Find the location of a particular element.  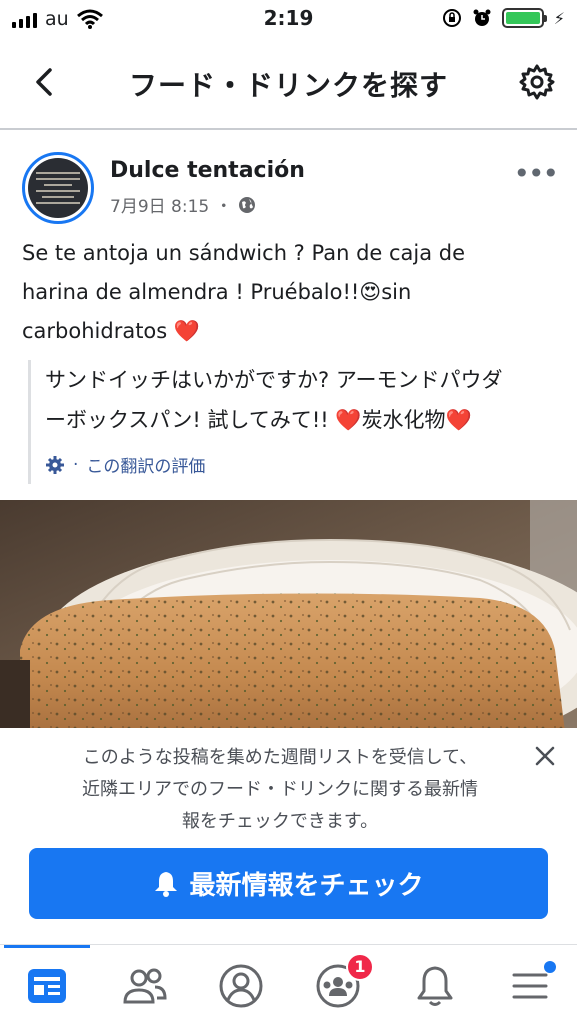

tab-news-feed is located at coordinates (47, 986).